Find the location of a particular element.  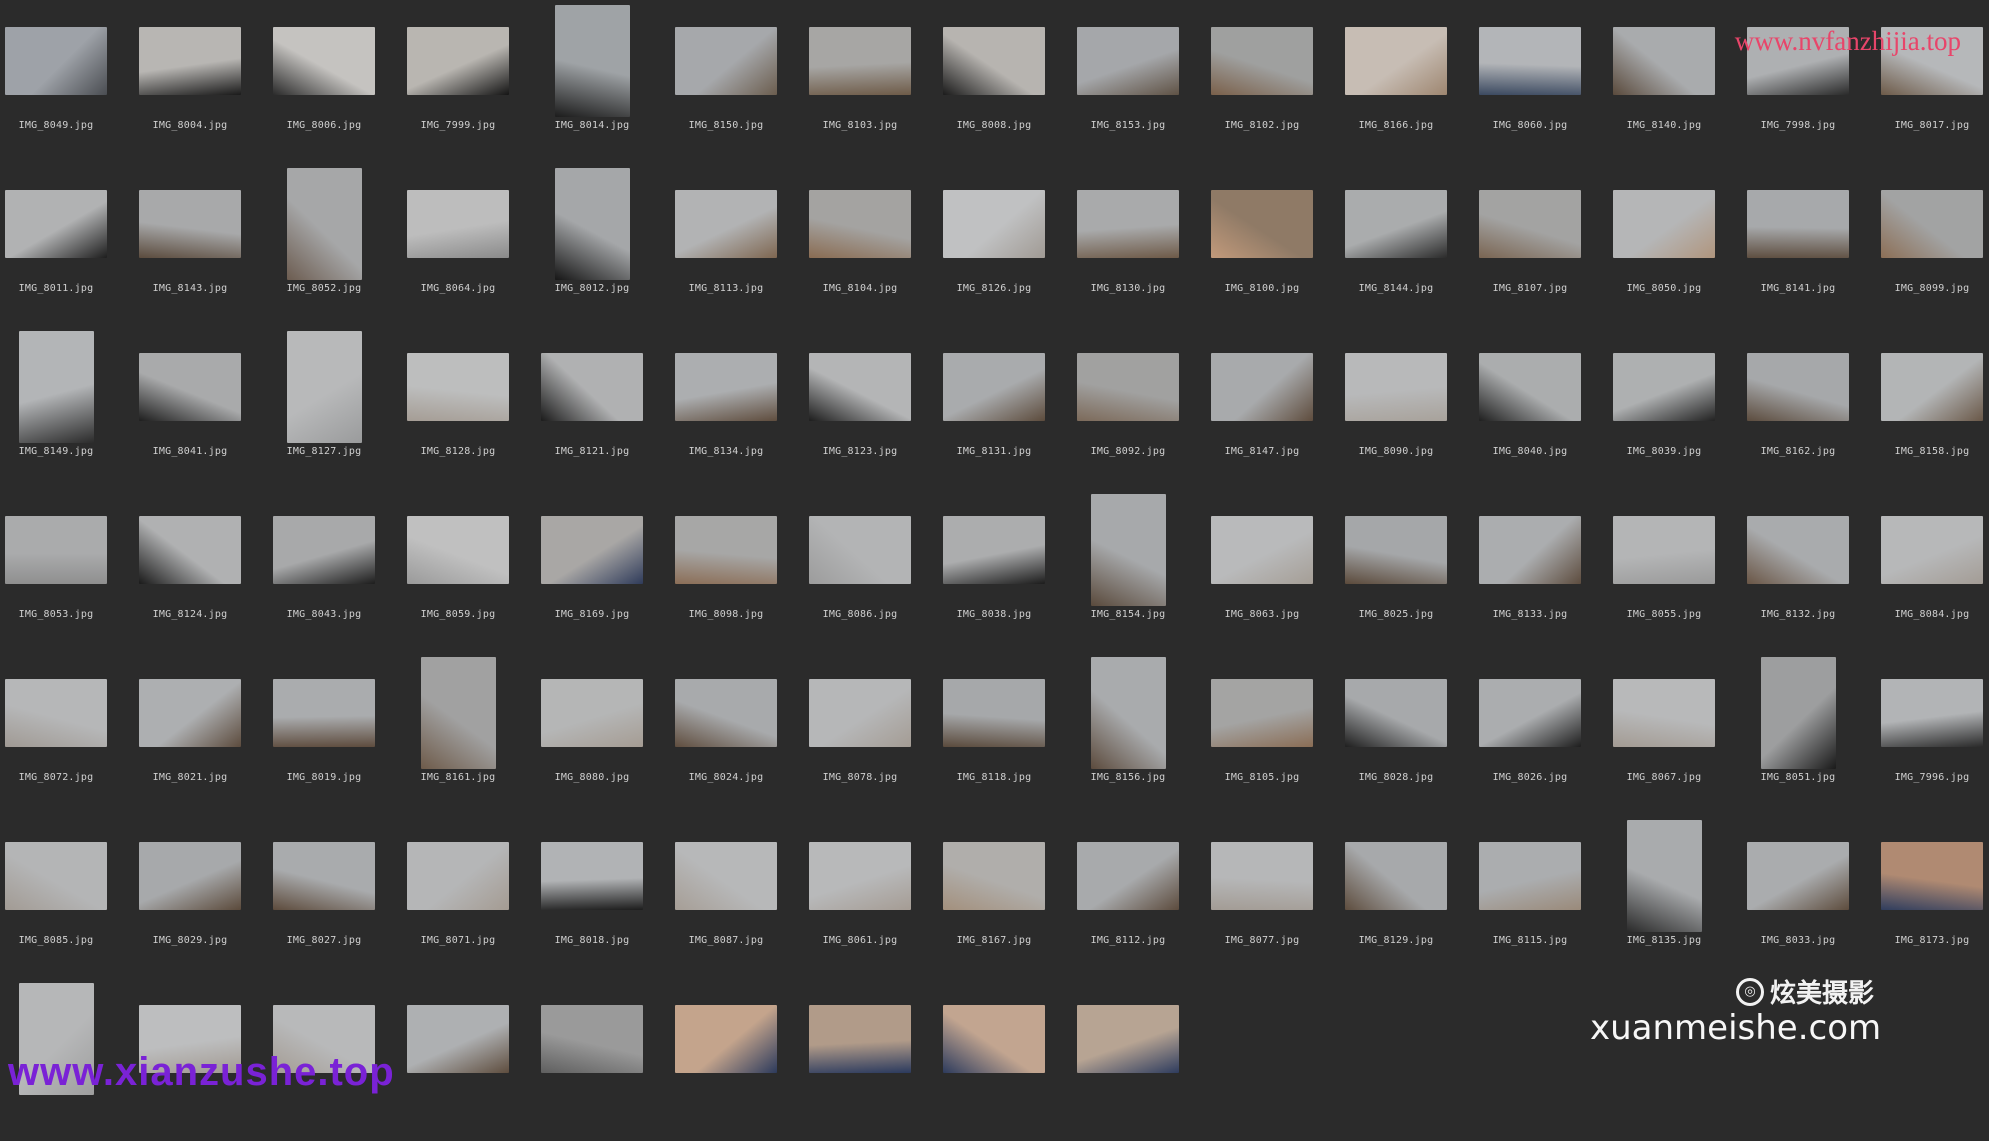

file-item: IMG_8156.jpg is located at coordinates (1139, 733).